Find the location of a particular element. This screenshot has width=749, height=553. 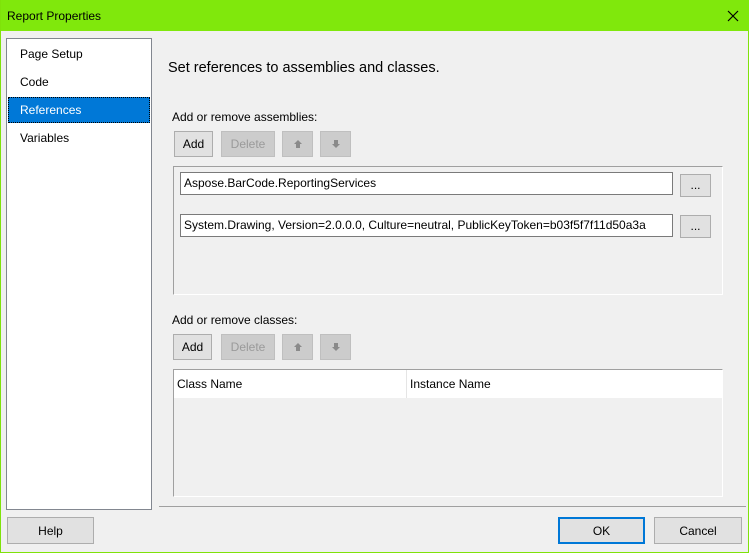

move-class-up-button is located at coordinates (297, 347).